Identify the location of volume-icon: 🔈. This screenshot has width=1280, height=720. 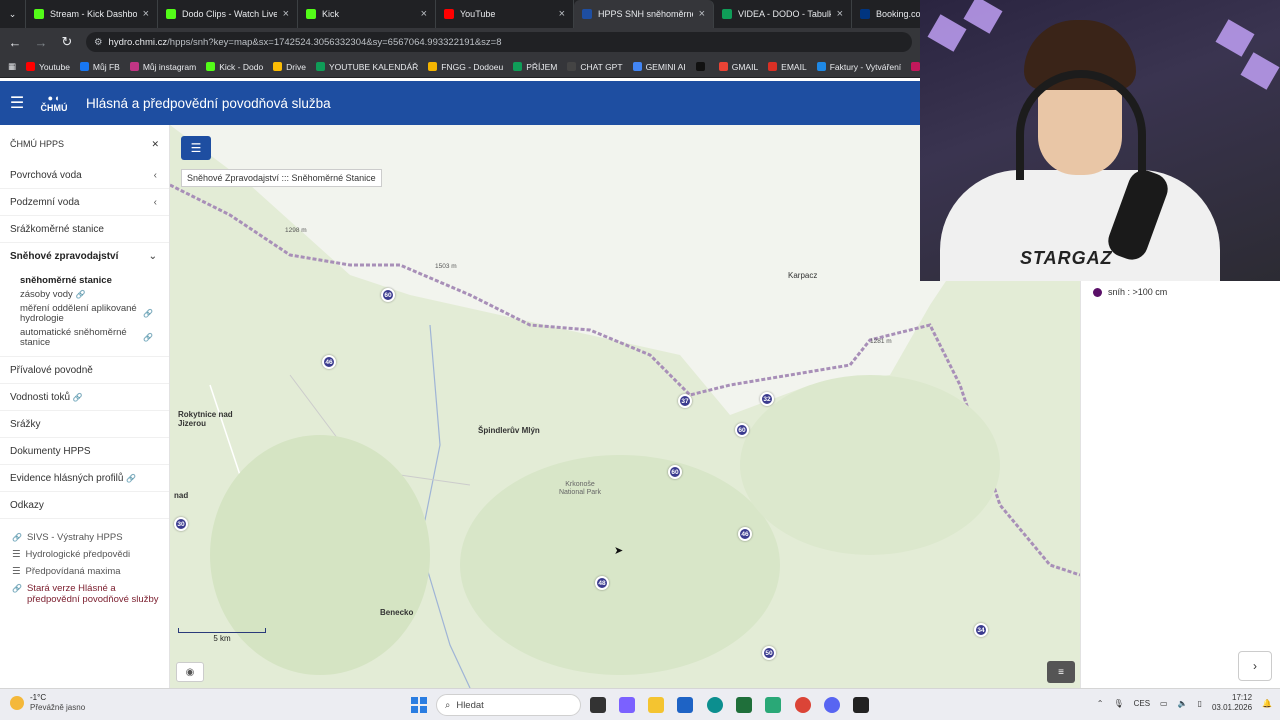
(1183, 703).